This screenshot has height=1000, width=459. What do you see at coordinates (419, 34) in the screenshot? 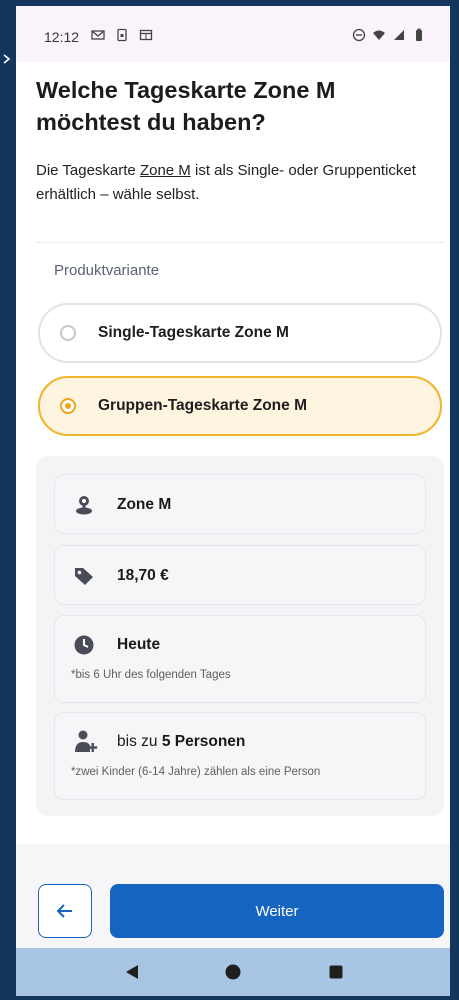
I see `battery-icon` at bounding box center [419, 34].